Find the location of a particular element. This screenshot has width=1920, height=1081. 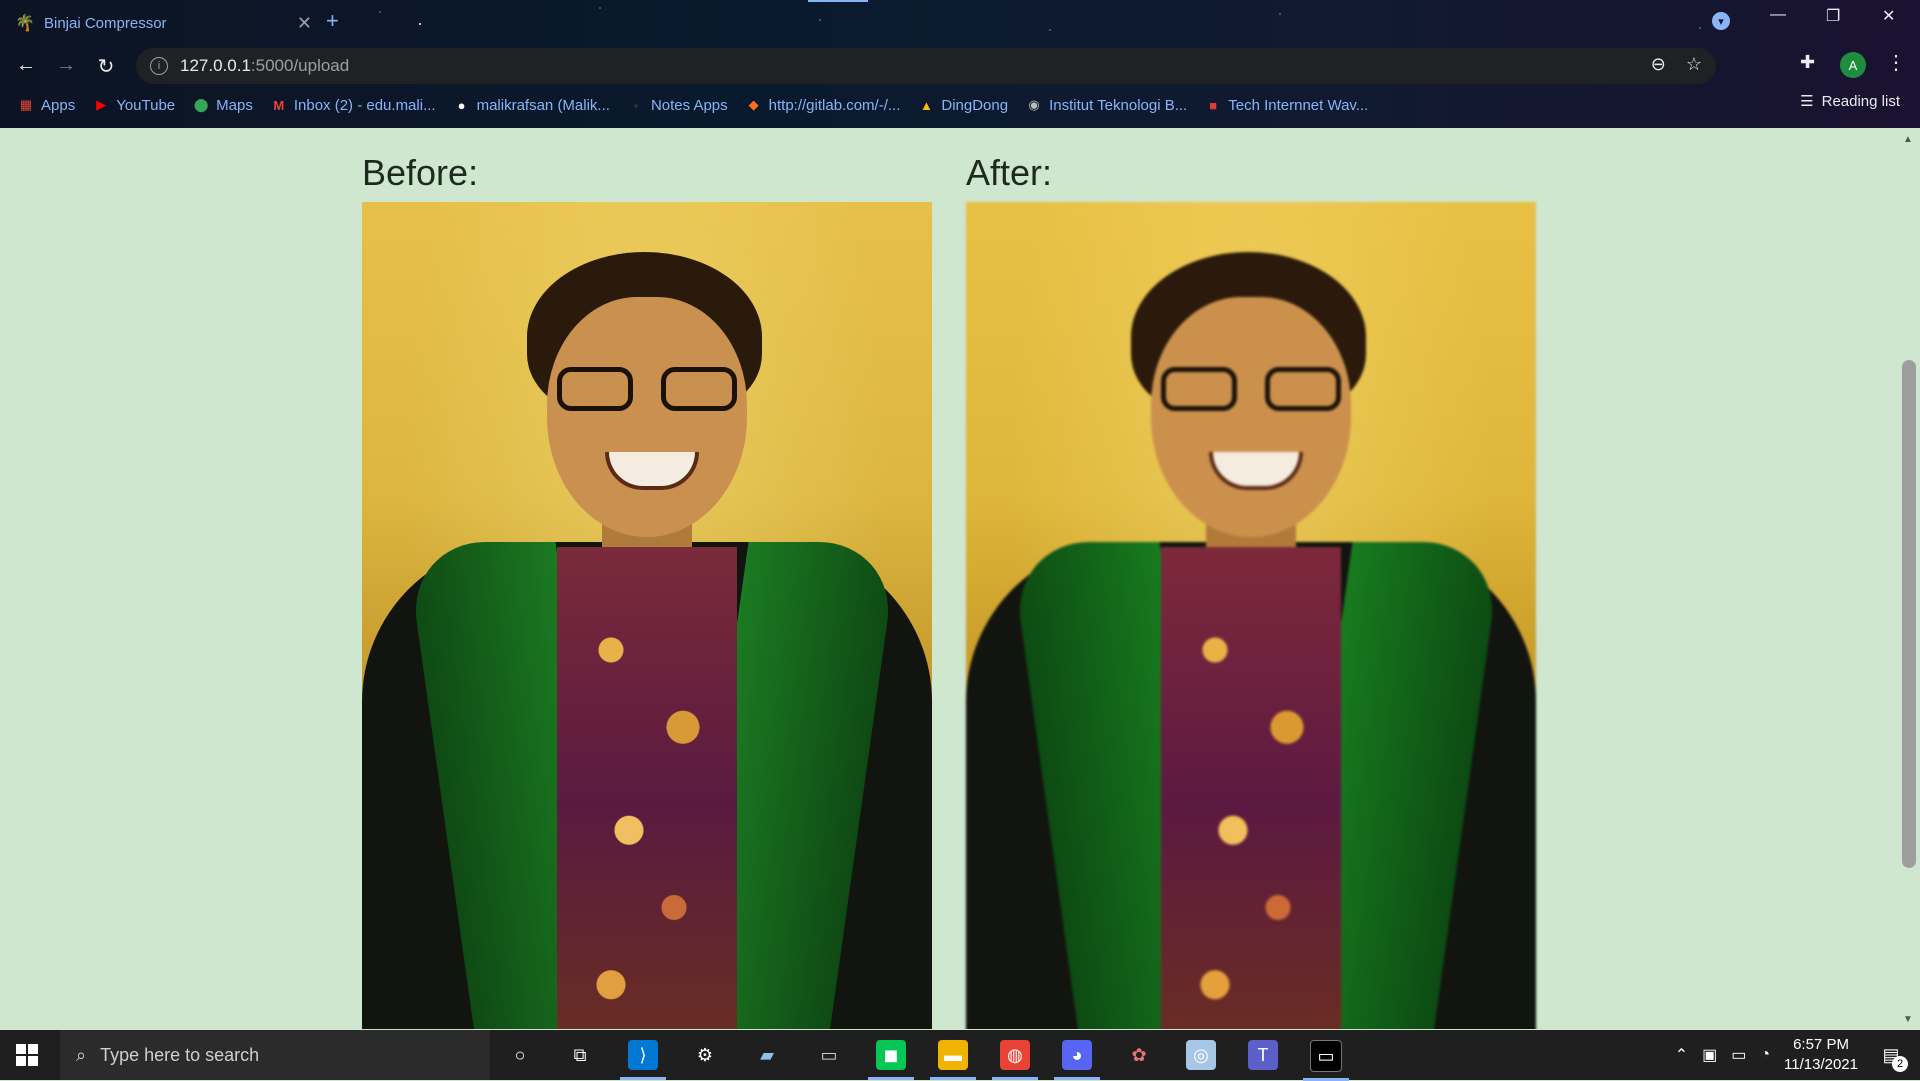

address-bar: i 127.0.0.1:5000/upload ⊖ ☆ is located at coordinates (926, 66).